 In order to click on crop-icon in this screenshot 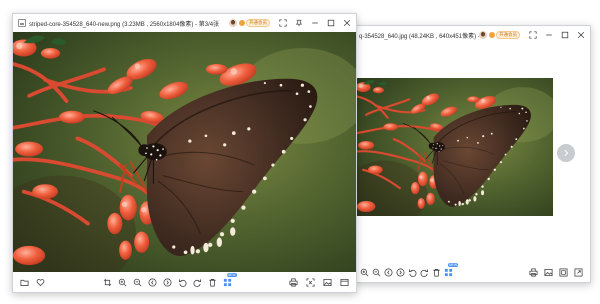, I will do `click(107, 282)`.